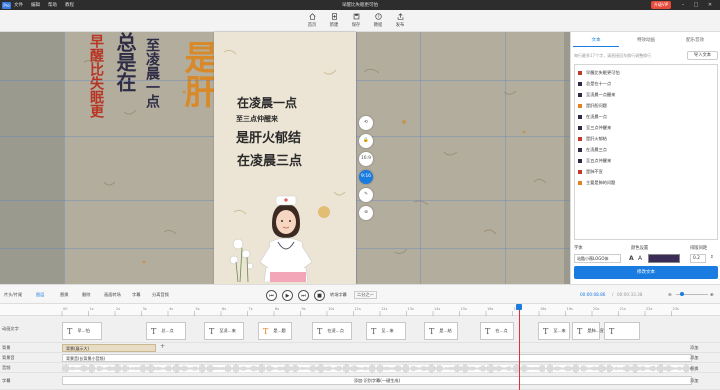 This screenshot has height=390, width=720. What do you see at coordinates (312, 20) in the screenshot?
I see `home-button: 首页` at bounding box center [312, 20].